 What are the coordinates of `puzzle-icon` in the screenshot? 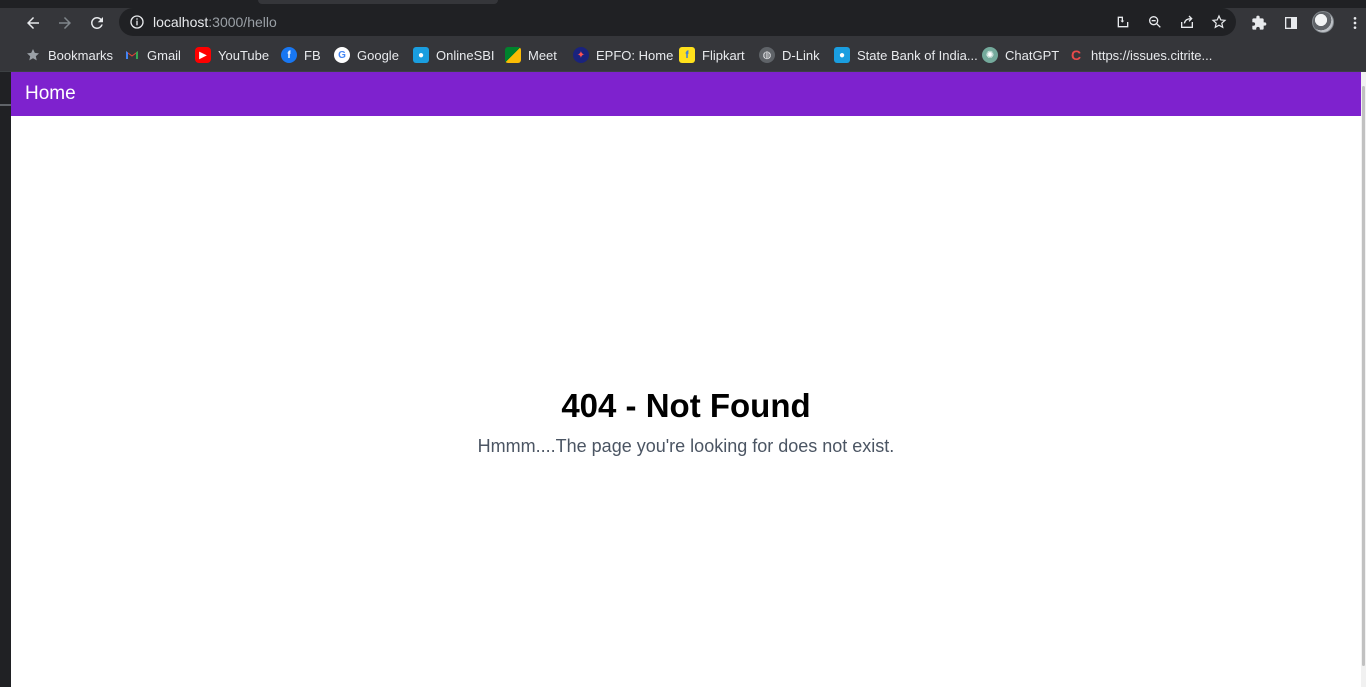 It's located at (1259, 22).